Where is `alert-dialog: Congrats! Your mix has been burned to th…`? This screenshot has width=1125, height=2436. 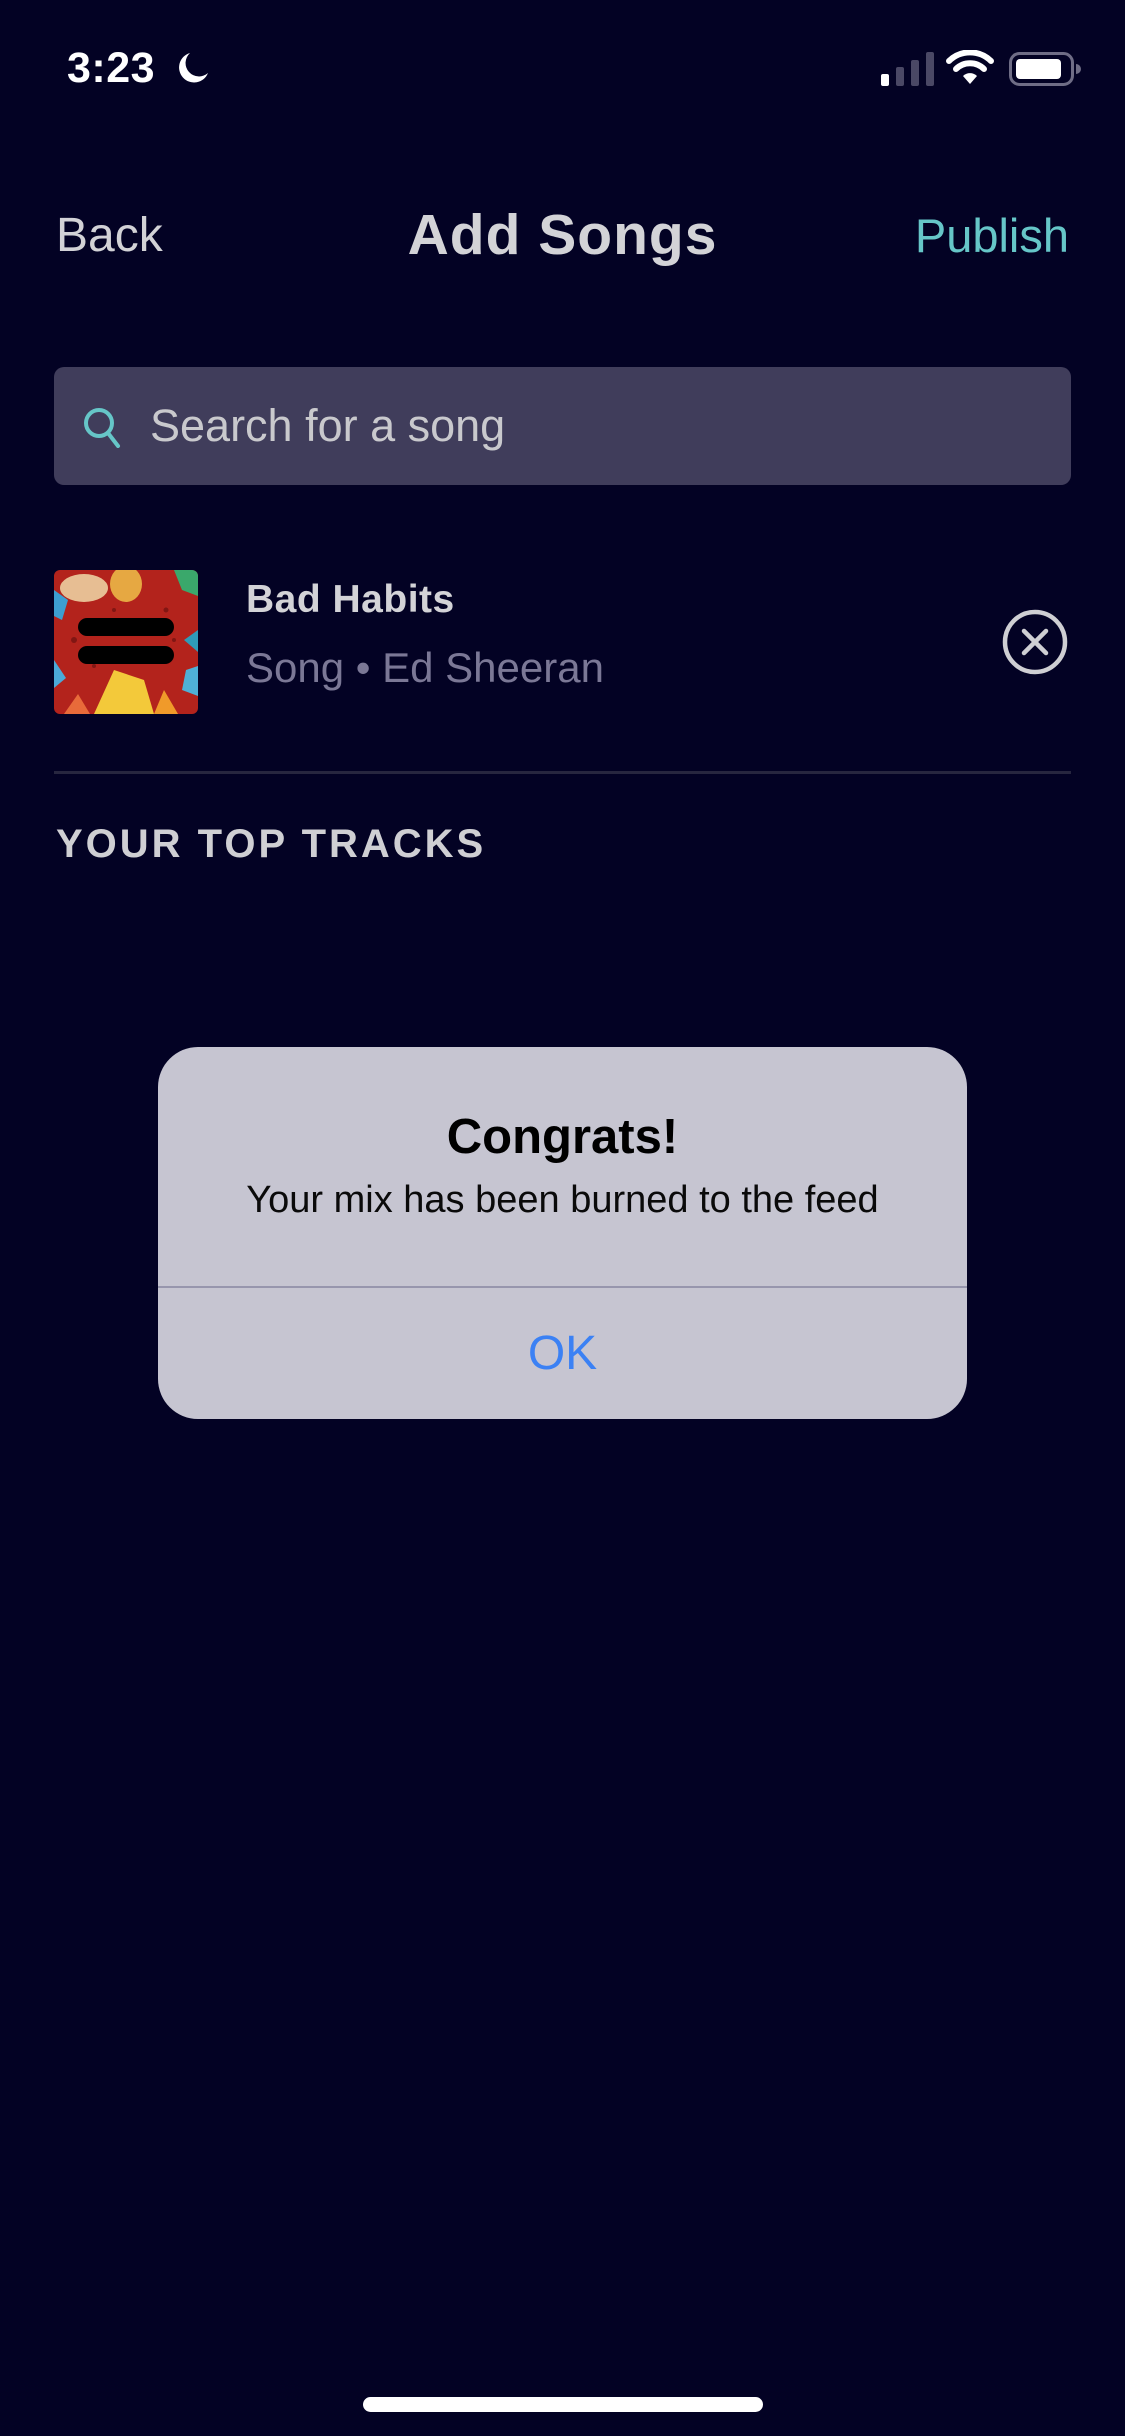
alert-dialog: Congrats! Your mix has been burned to th… is located at coordinates (562, 1233).